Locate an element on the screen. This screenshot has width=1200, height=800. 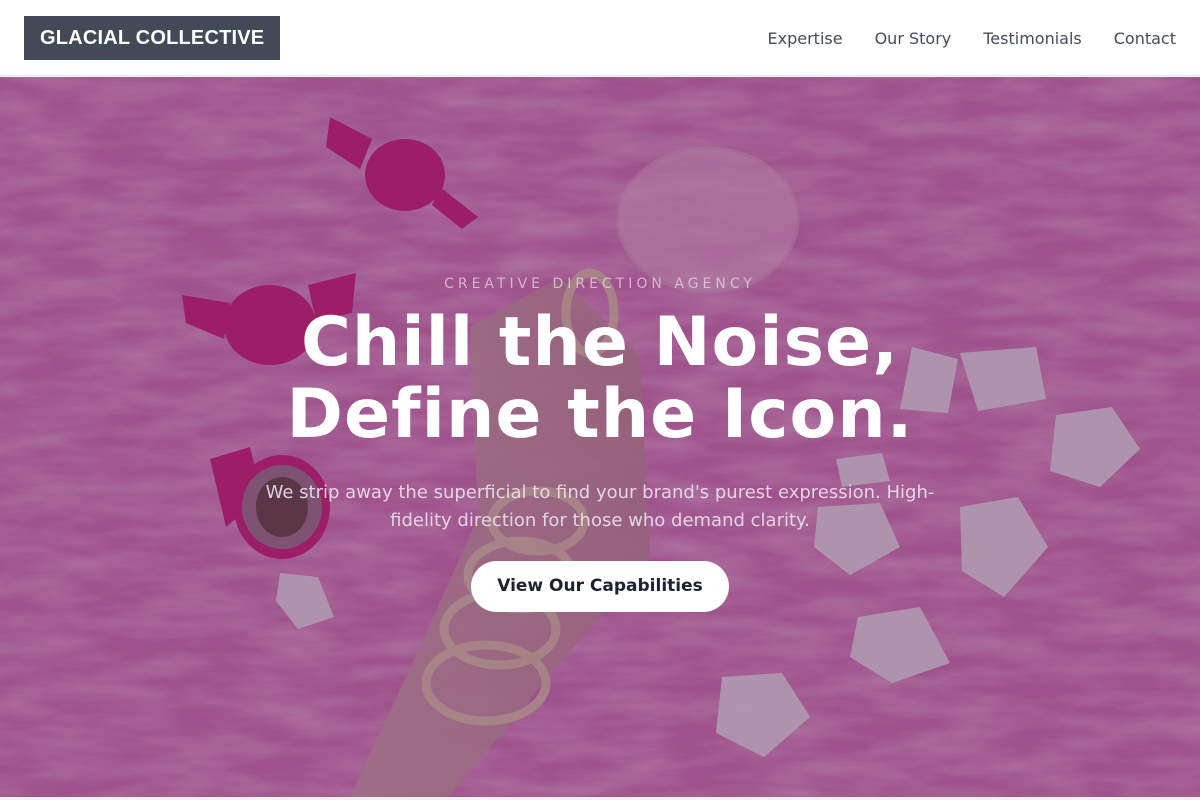
main-nav: Expertise Our Story Testimonials Contact is located at coordinates (972, 38).